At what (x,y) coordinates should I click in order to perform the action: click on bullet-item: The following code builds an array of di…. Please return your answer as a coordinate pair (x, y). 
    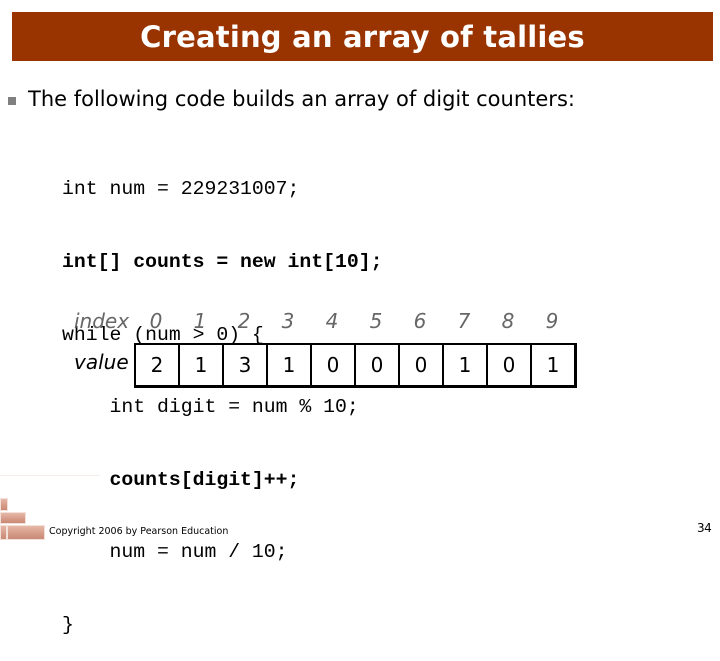
    Looking at the image, I should click on (291, 99).